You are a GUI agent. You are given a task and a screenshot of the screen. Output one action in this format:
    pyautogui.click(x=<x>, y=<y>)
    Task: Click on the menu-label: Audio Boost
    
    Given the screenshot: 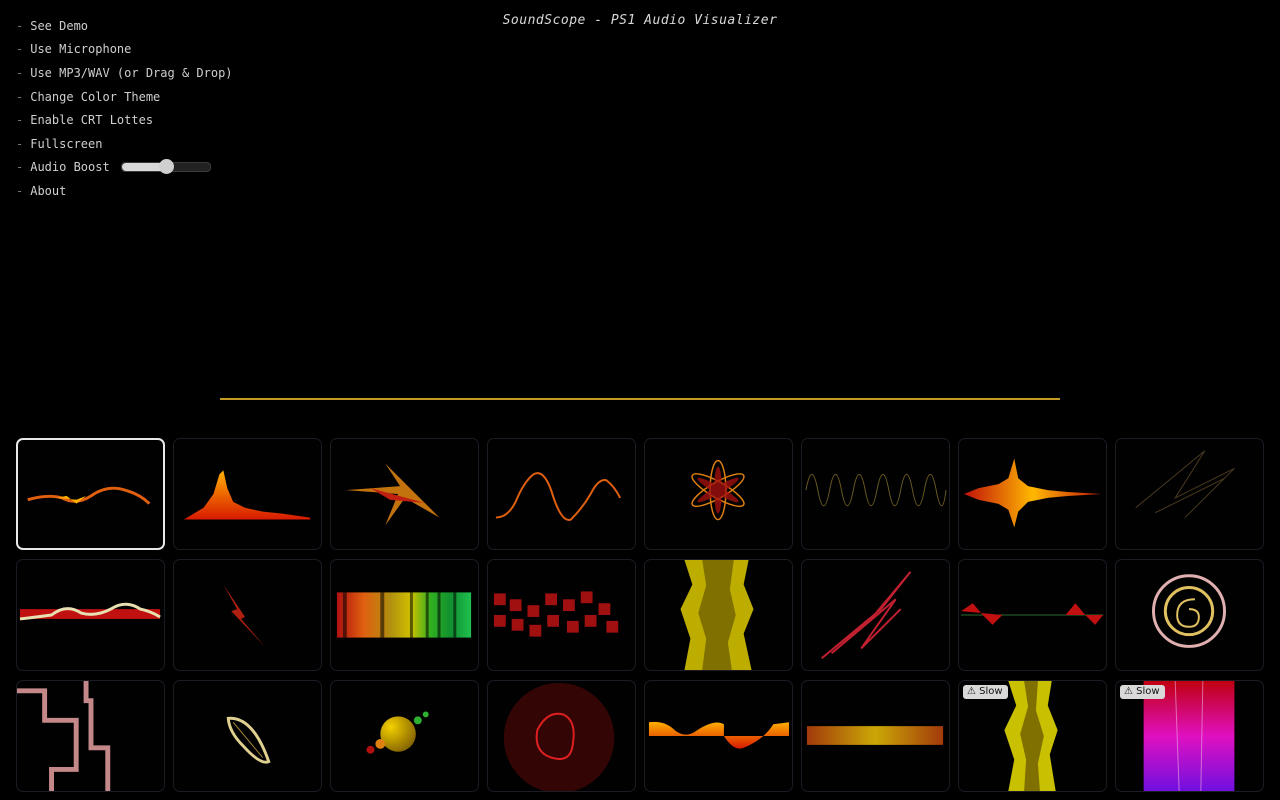 What is the action you would take?
    pyautogui.click(x=70, y=167)
    